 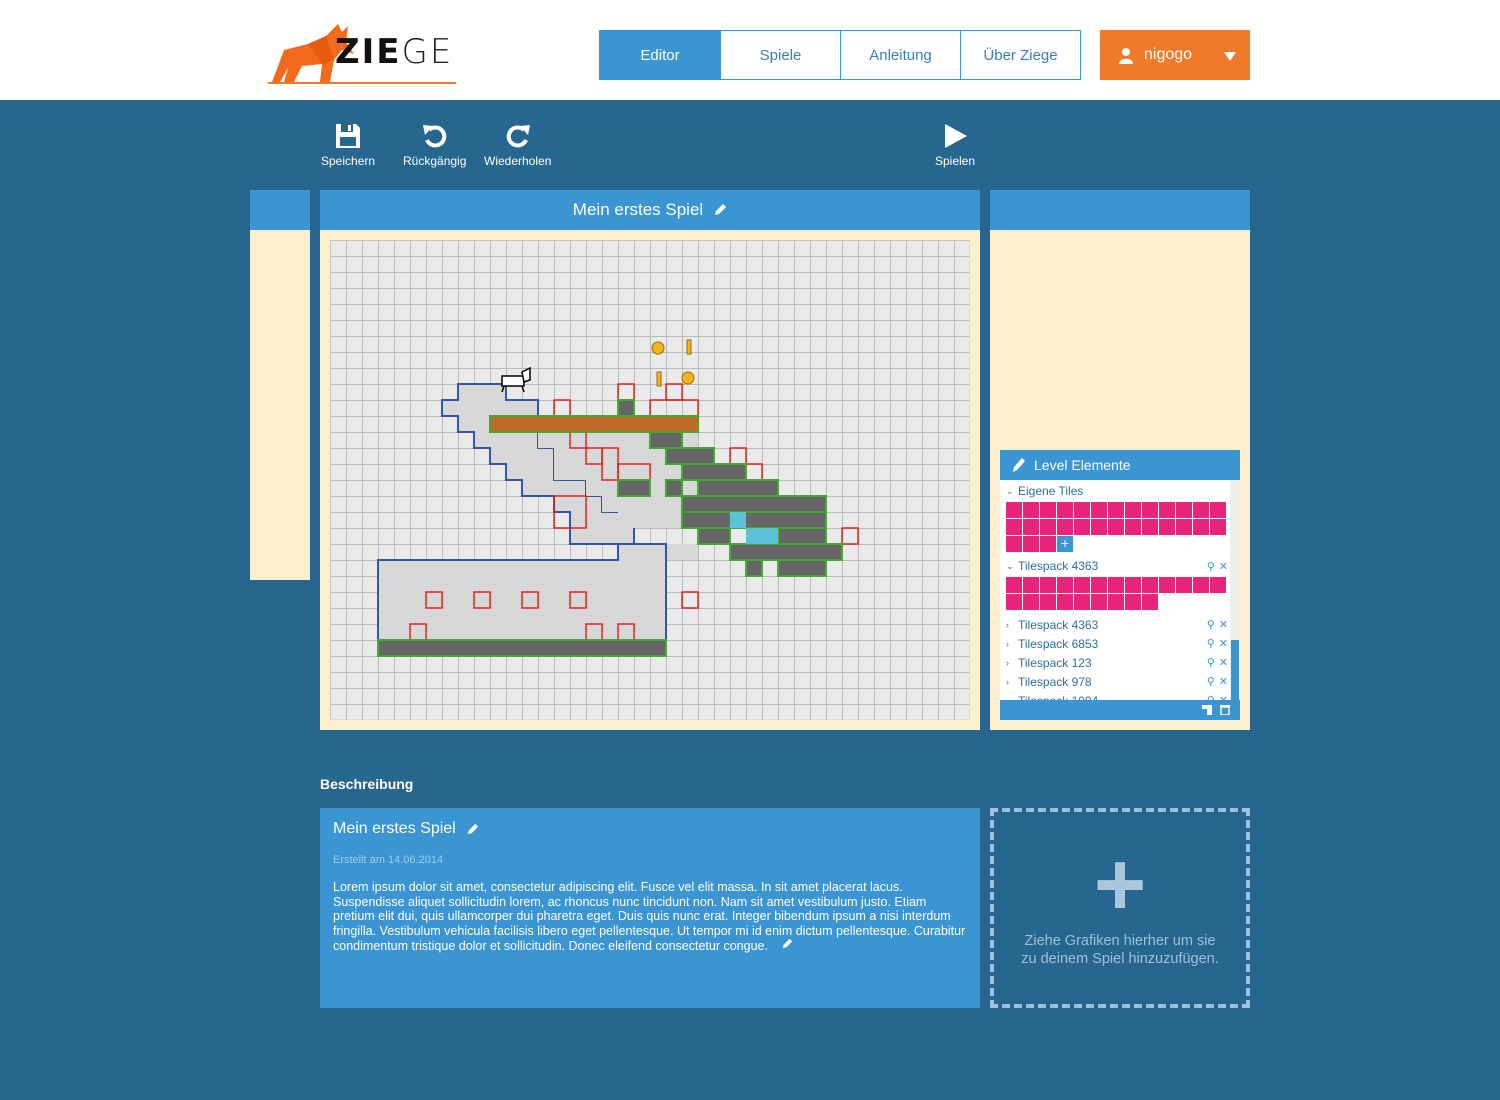 What do you see at coordinates (427, 52) in the screenshot?
I see `logo-text-light: GE` at bounding box center [427, 52].